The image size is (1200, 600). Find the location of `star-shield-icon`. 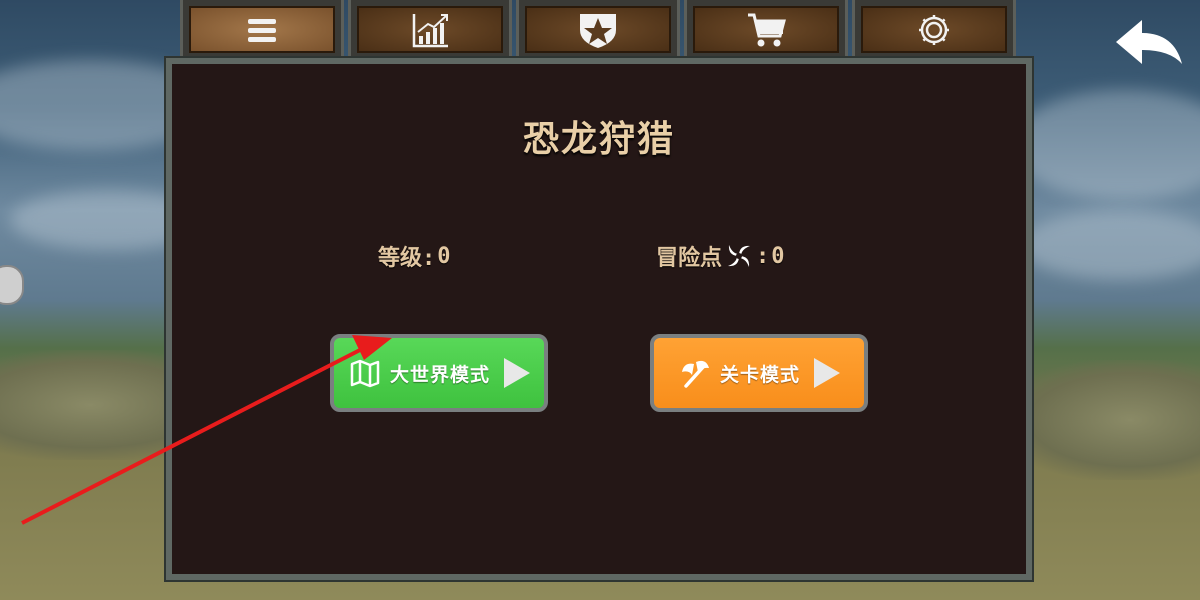

star-shield-icon is located at coordinates (598, 30).